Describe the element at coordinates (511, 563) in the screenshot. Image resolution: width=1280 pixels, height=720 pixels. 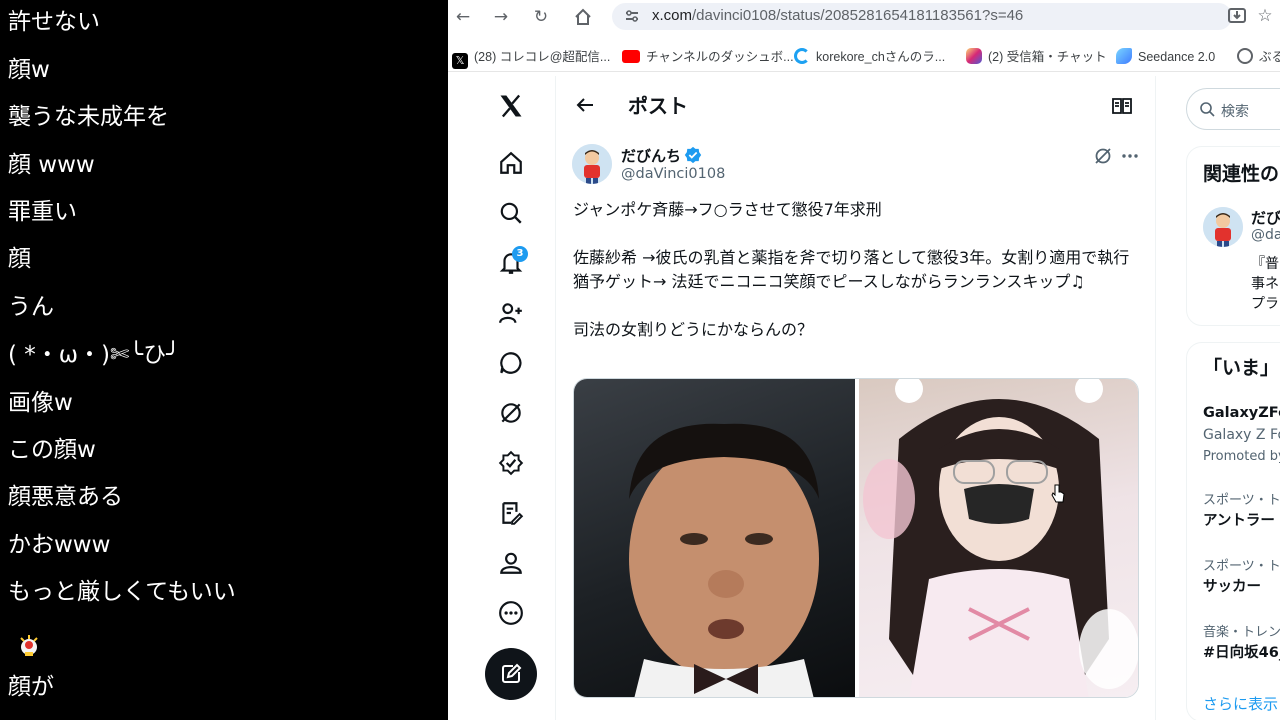
I see `profile-icon` at that location.